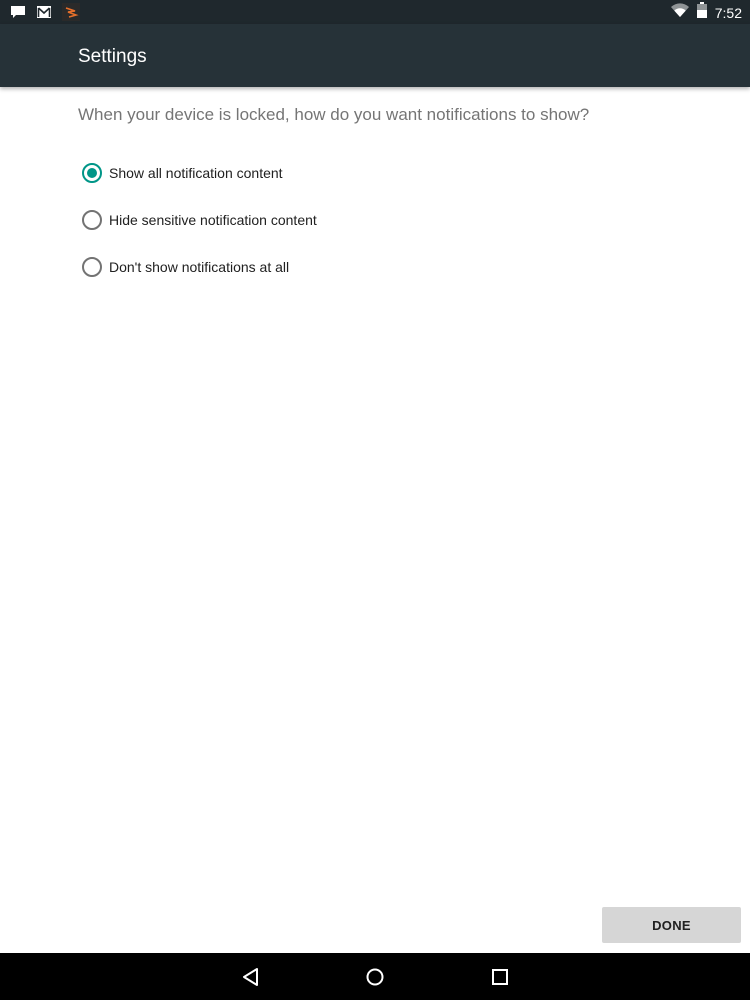  What do you see at coordinates (112, 56) in the screenshot?
I see `page-title: Settings` at bounding box center [112, 56].